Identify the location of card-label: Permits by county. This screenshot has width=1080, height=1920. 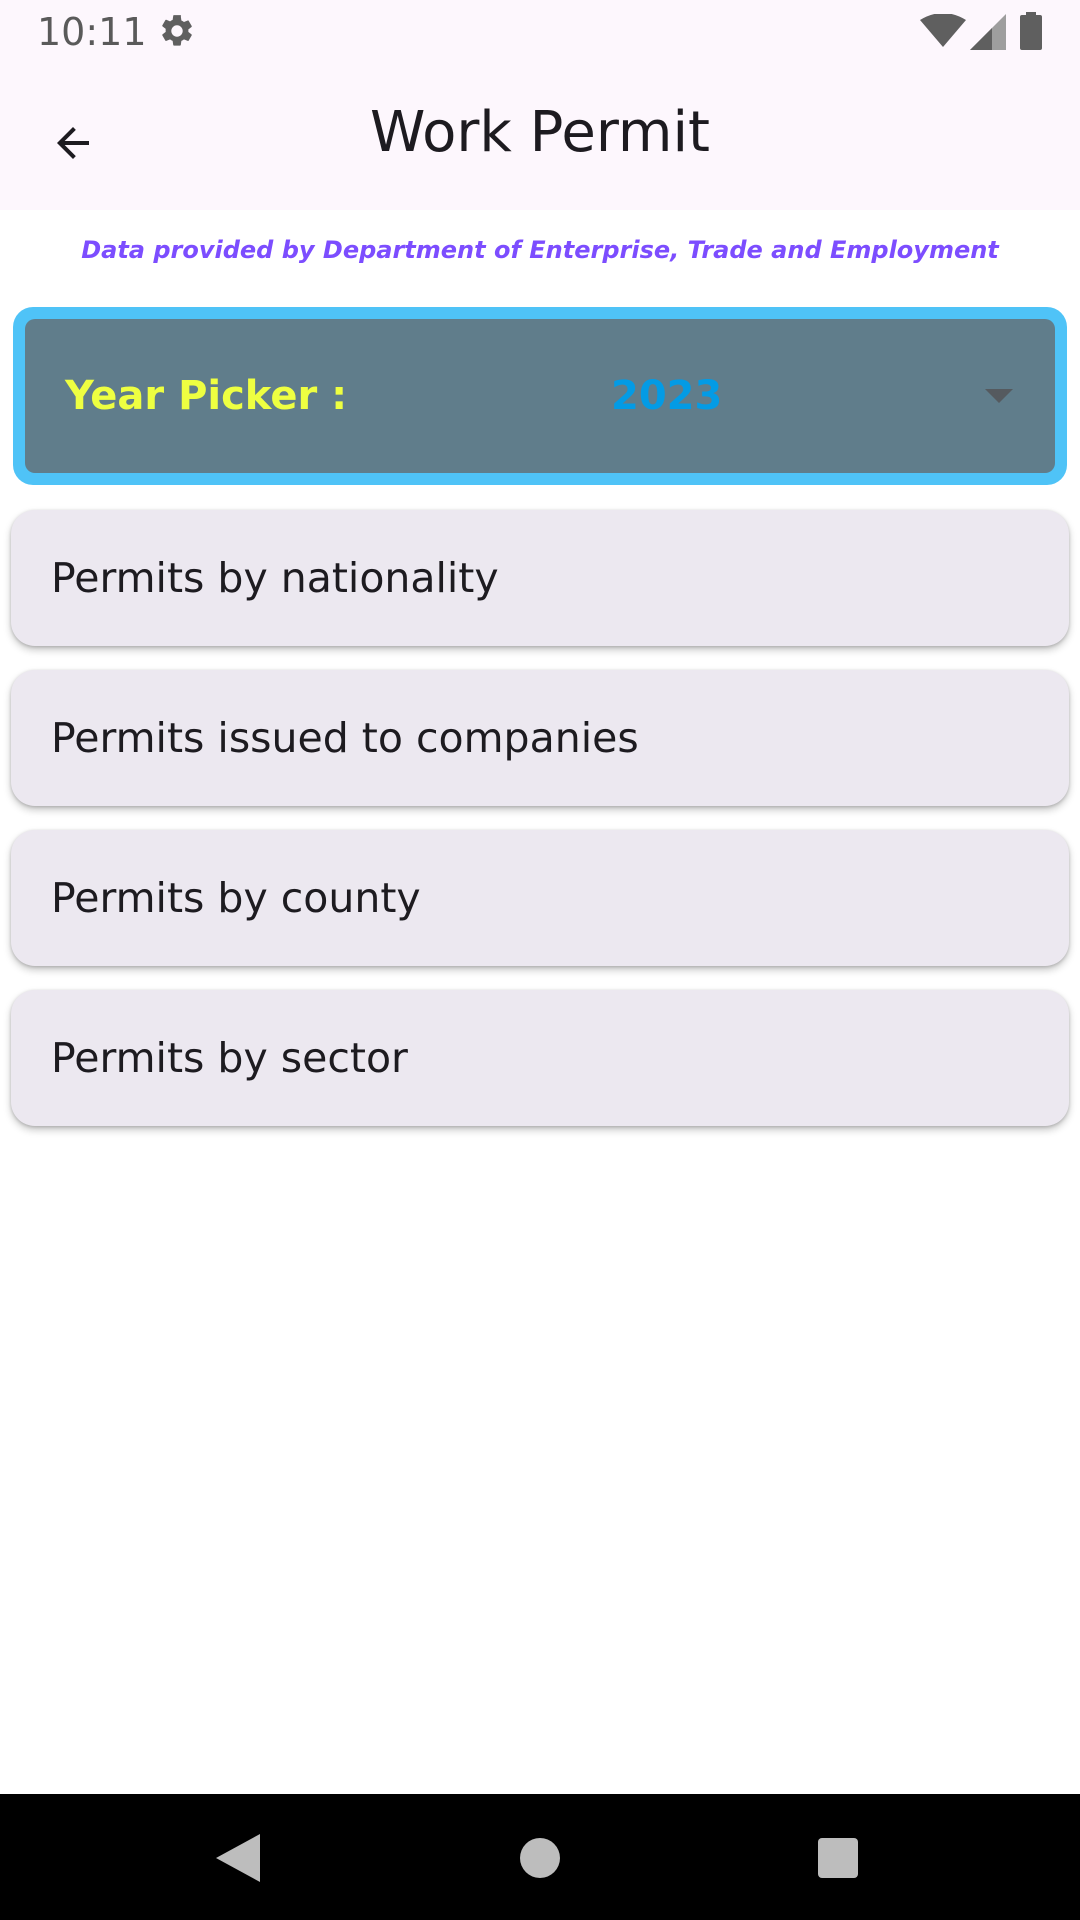
(236, 898).